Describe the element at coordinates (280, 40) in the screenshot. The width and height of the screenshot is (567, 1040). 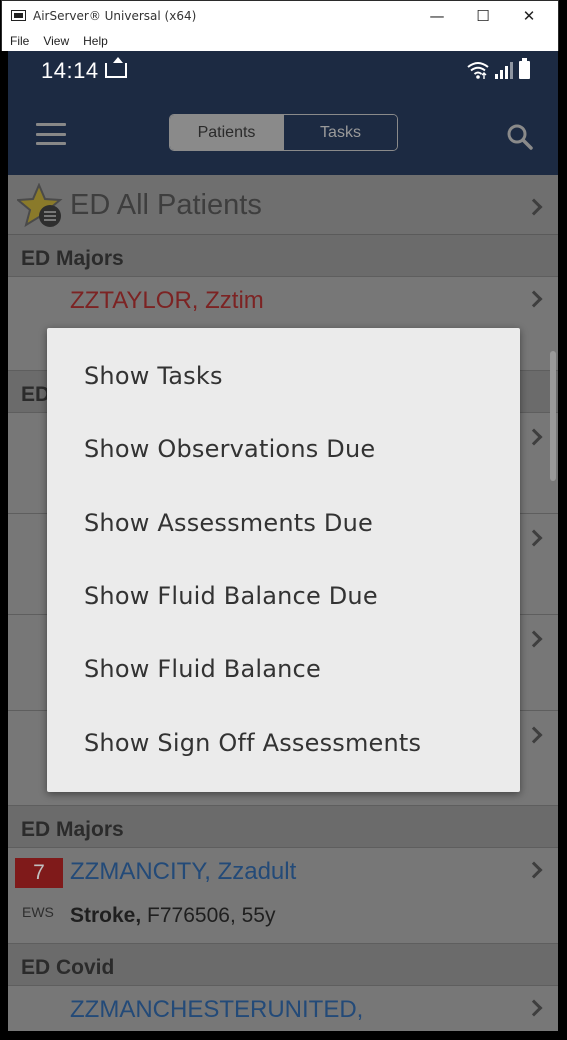
I see `menu-bar: File View Help` at that location.